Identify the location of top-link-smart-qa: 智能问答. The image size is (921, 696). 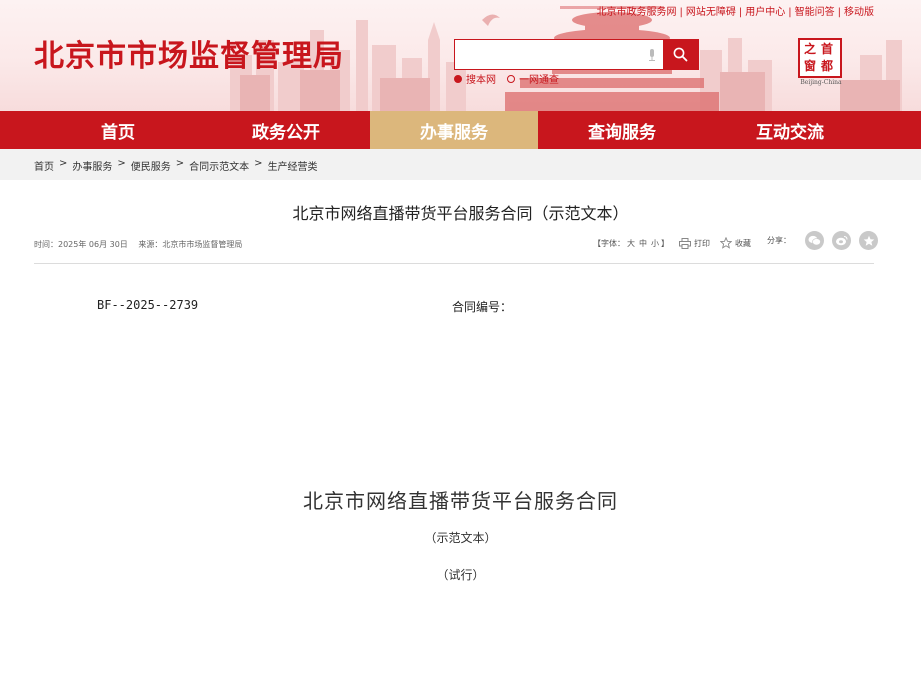
(815, 12).